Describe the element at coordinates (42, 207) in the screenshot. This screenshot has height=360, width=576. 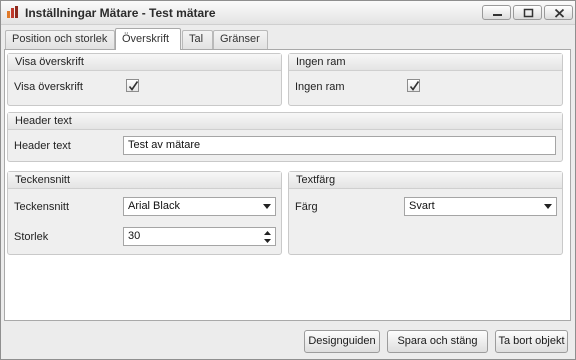
I see `teckensnitt-label: Teckensnitt` at that location.